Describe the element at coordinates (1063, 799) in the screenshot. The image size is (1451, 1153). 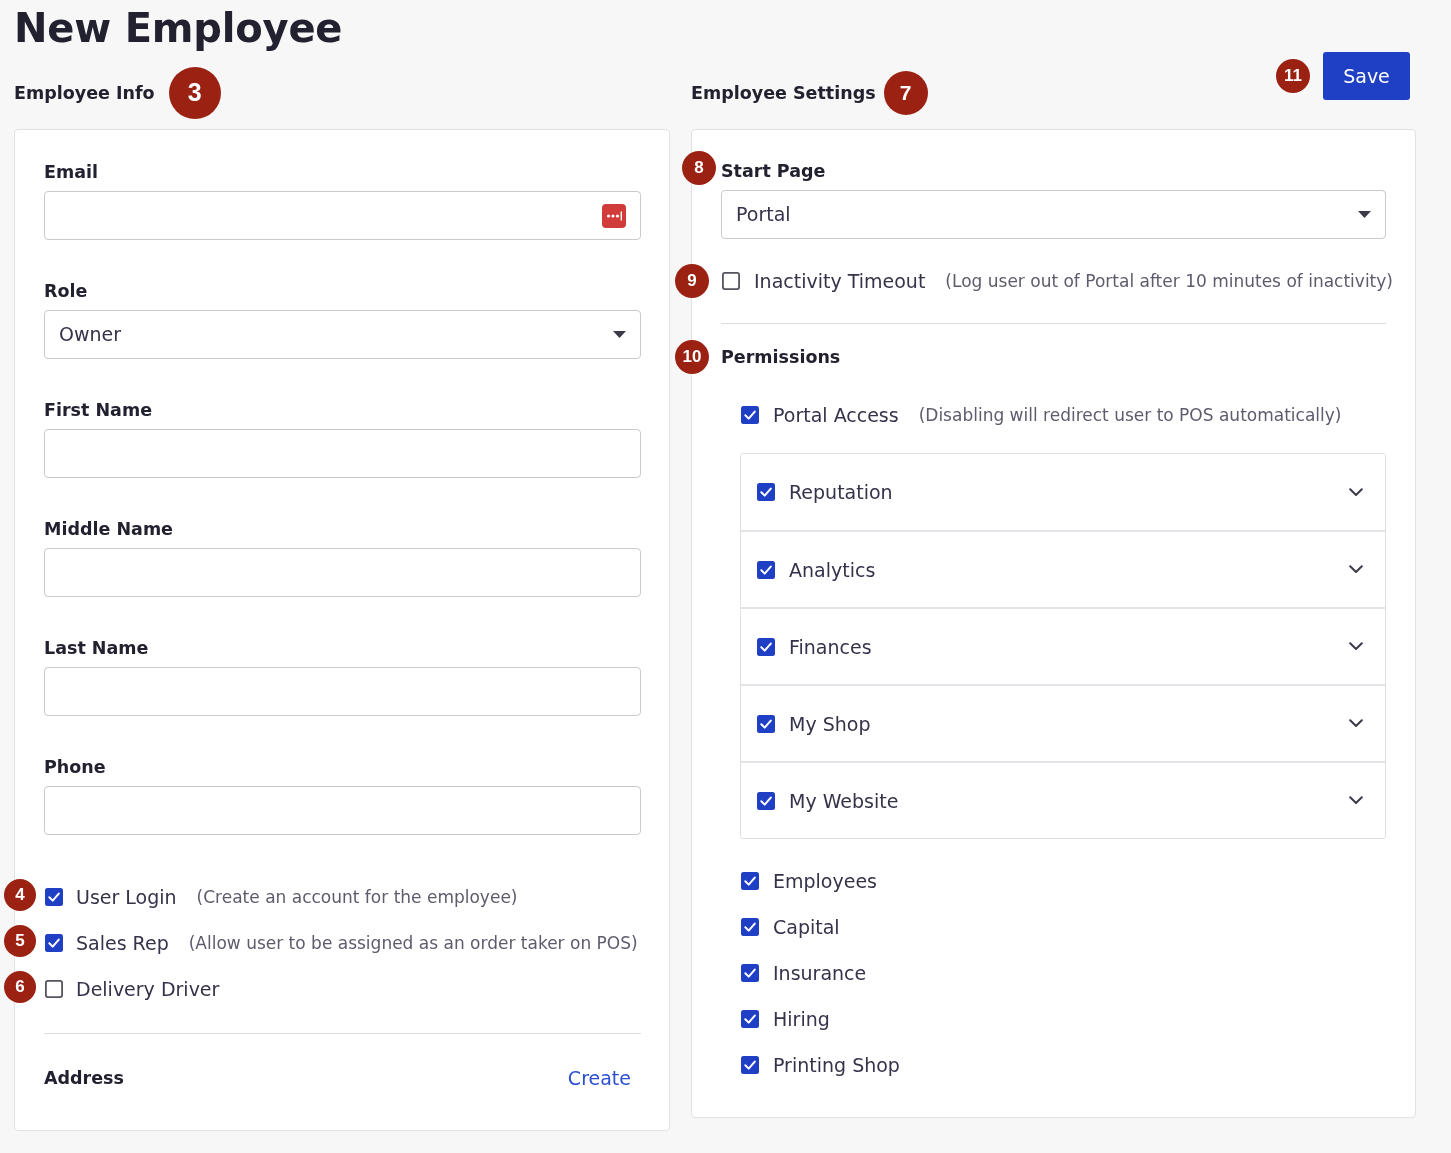
I see `accordion-item: My Website` at that location.